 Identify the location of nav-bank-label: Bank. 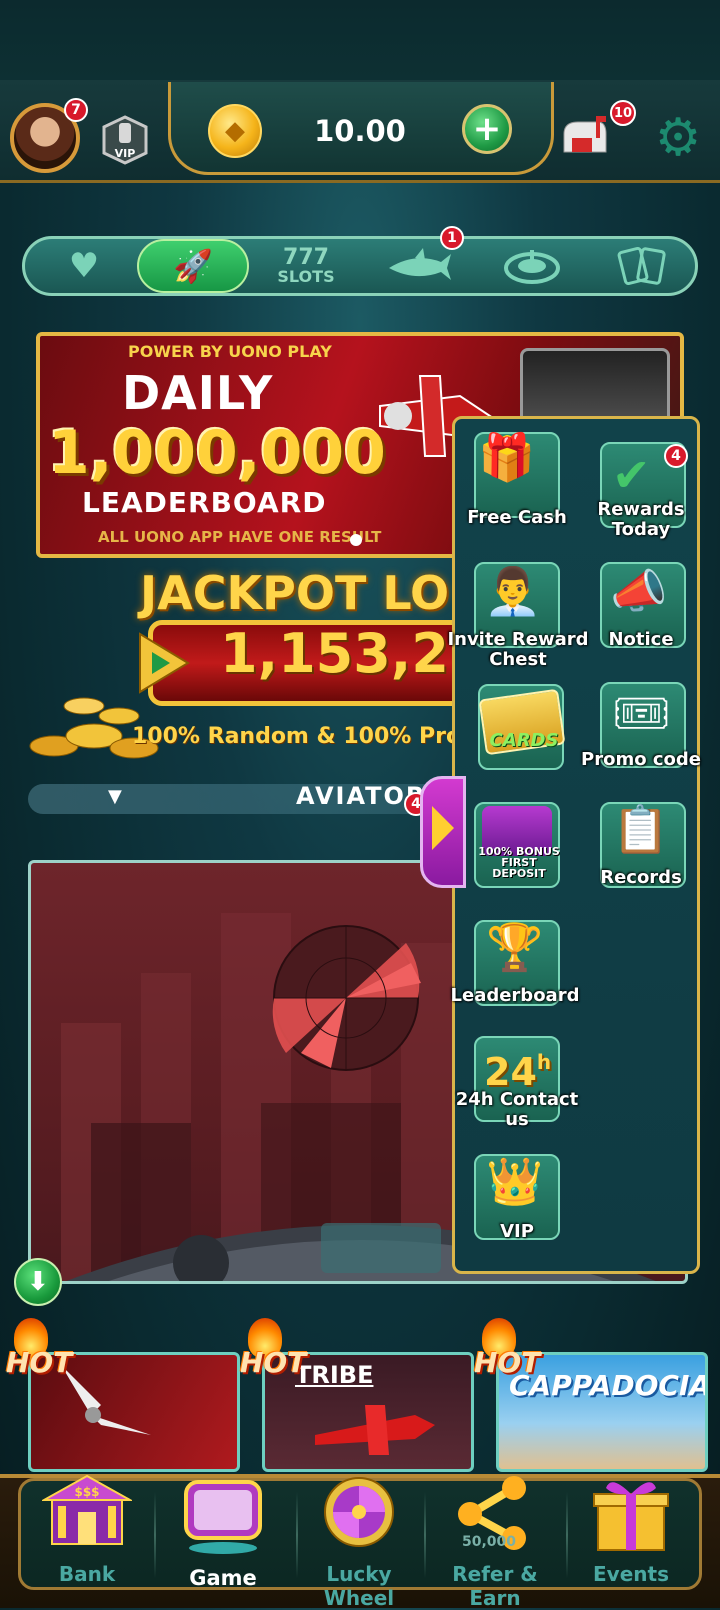
(87, 1574).